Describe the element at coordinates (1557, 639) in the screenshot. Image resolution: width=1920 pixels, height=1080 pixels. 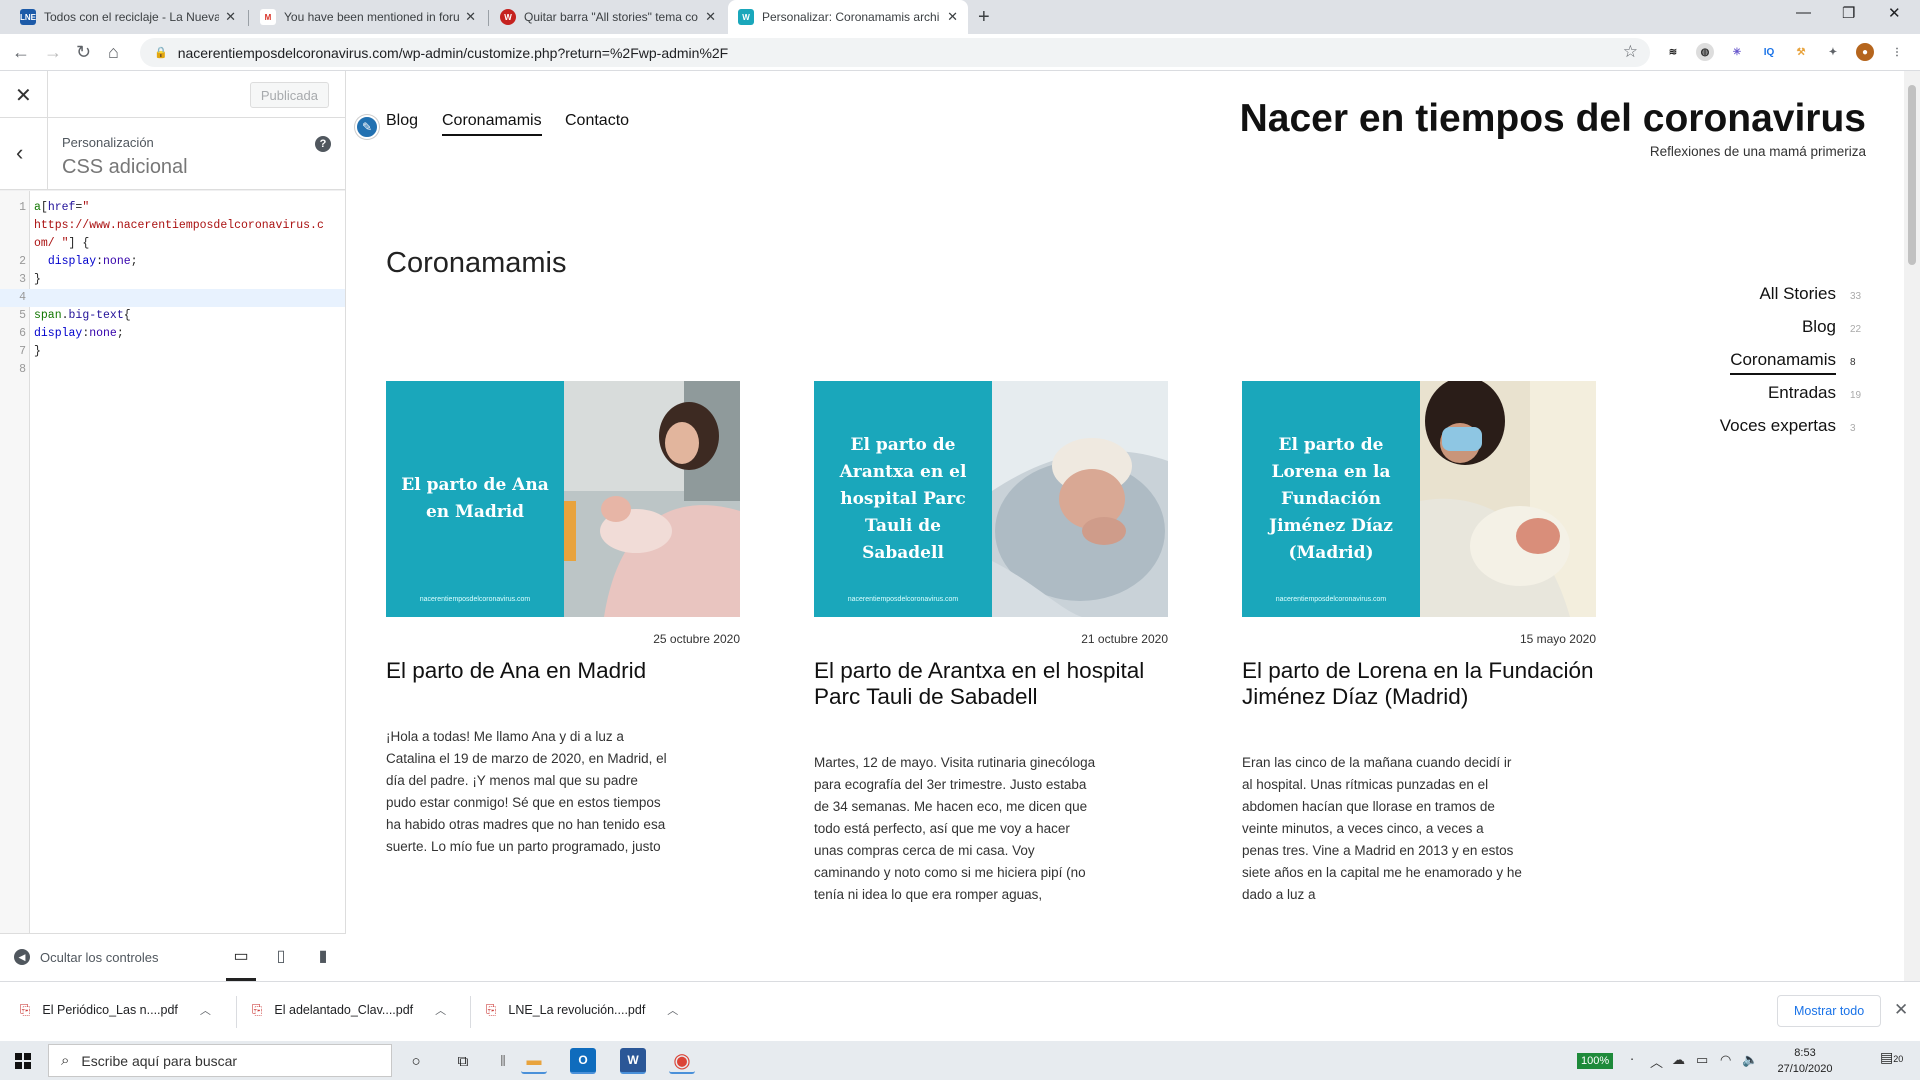
I see `post-date: 15 mayo 2020` at that location.